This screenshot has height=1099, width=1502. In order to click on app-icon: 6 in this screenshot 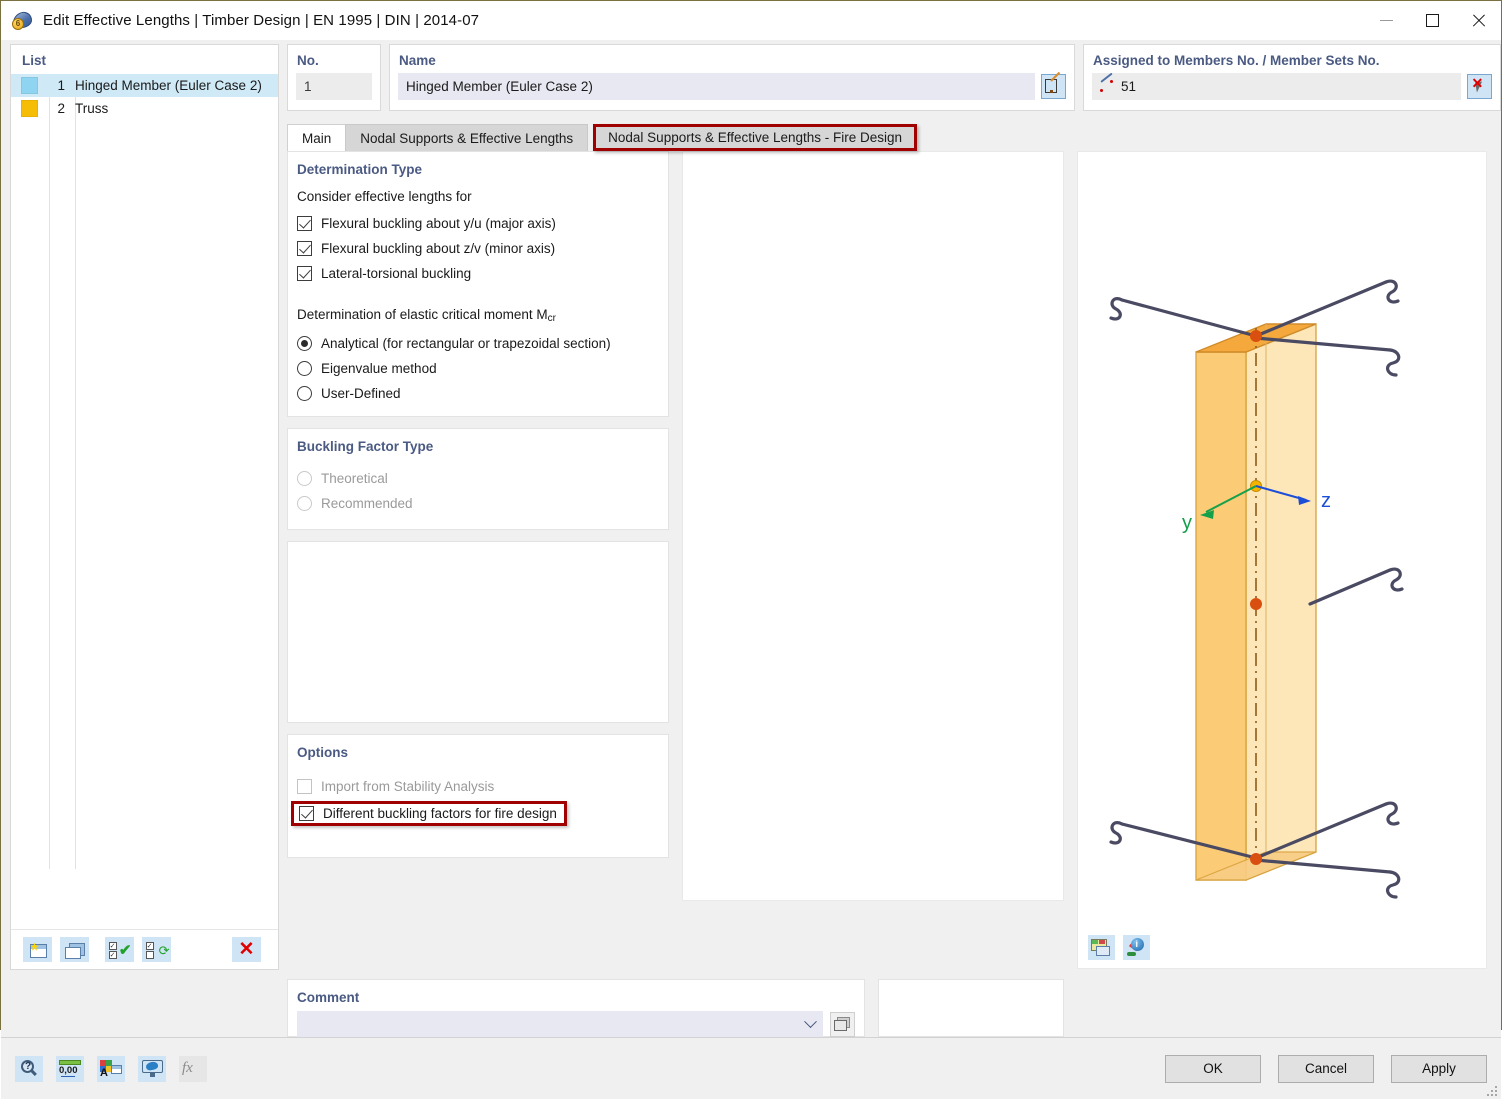, I will do `click(23, 21)`.